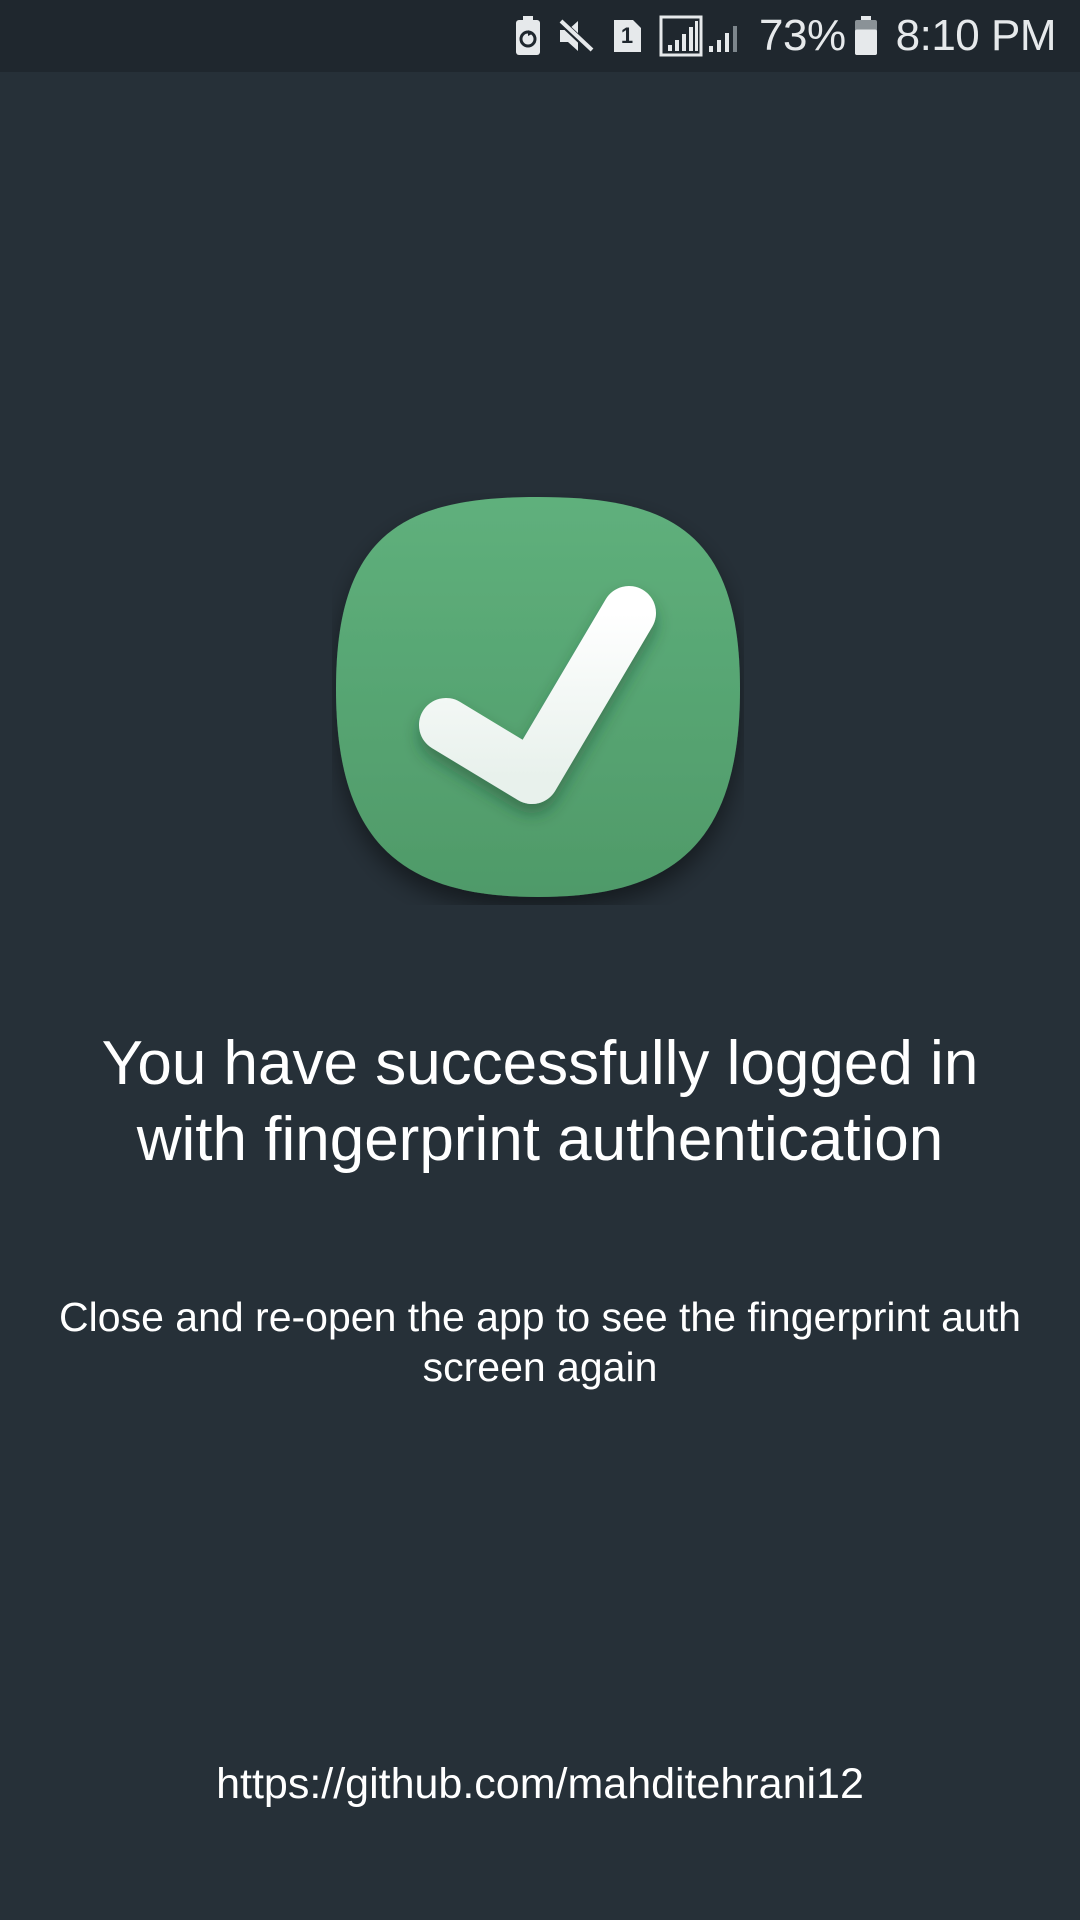  I want to click on sim-card-icon: 1, so click(627, 36).